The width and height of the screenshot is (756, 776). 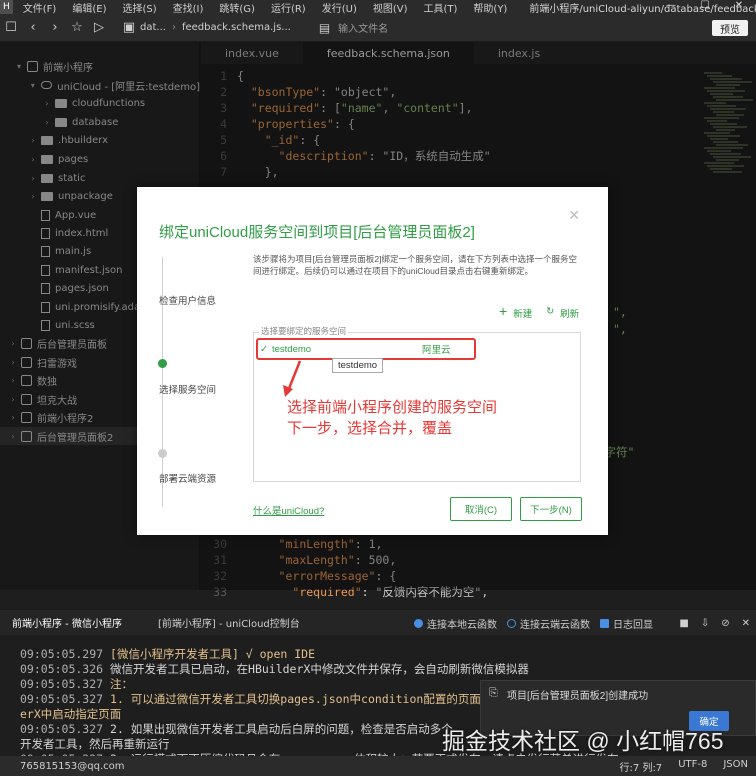 I want to click on file-search: ▤ 输入文件名, so click(x=448, y=28).